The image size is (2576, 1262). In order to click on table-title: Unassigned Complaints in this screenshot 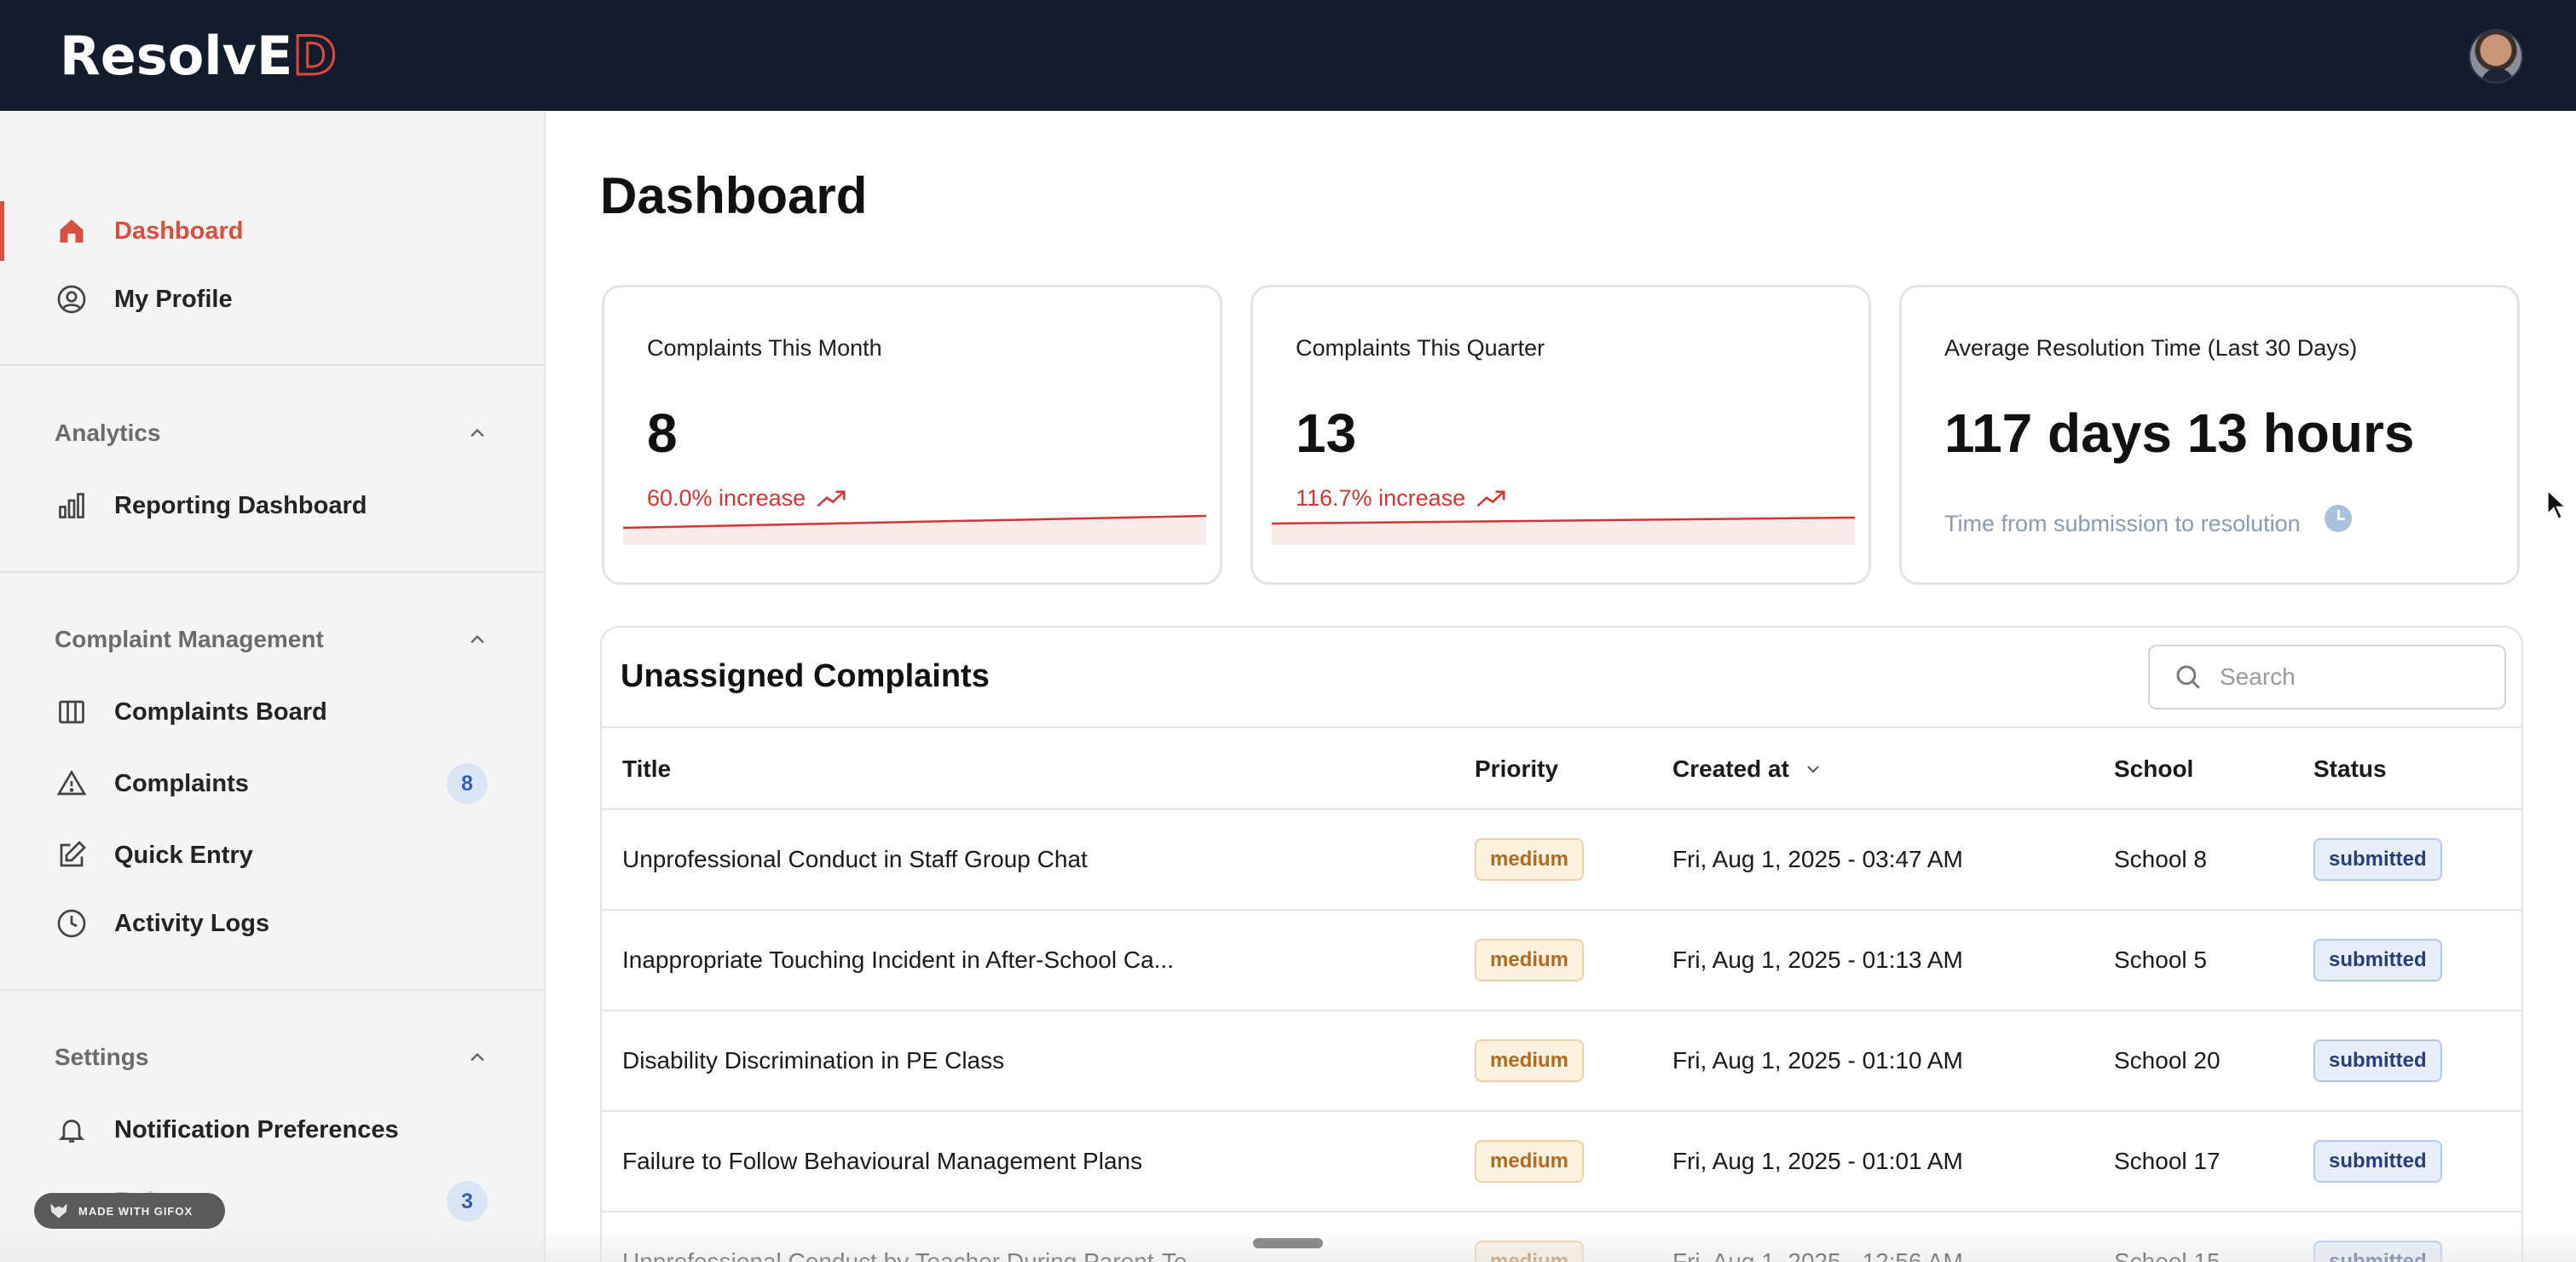, I will do `click(805, 676)`.